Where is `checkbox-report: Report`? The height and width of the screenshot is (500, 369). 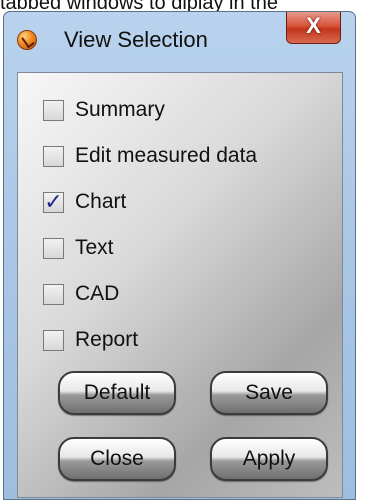 checkbox-report: Report is located at coordinates (90, 340).